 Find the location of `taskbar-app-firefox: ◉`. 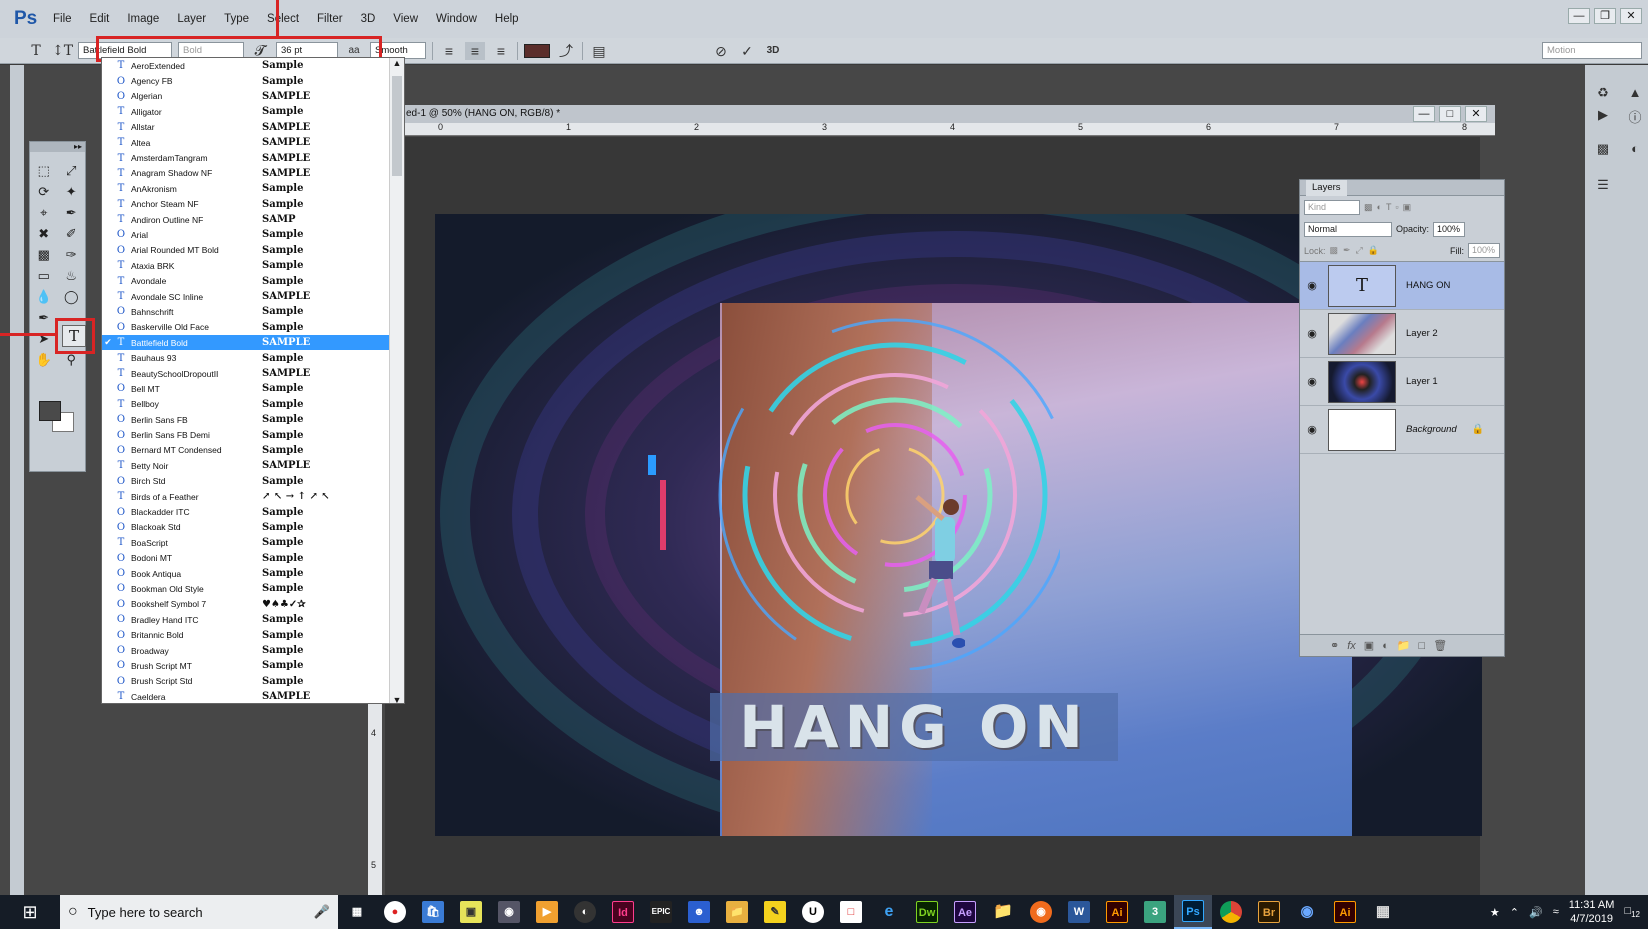

taskbar-app-firefox: ◉ is located at coordinates (1041, 912).